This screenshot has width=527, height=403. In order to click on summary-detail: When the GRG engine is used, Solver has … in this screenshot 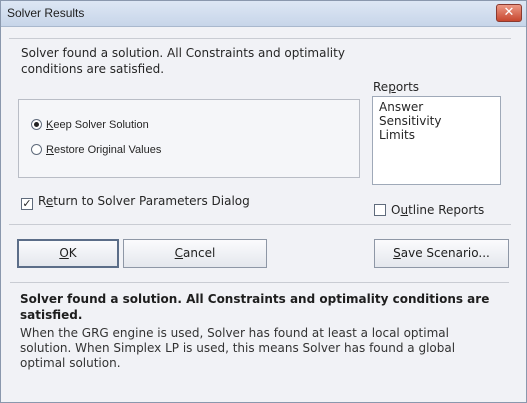, I will do `click(238, 348)`.